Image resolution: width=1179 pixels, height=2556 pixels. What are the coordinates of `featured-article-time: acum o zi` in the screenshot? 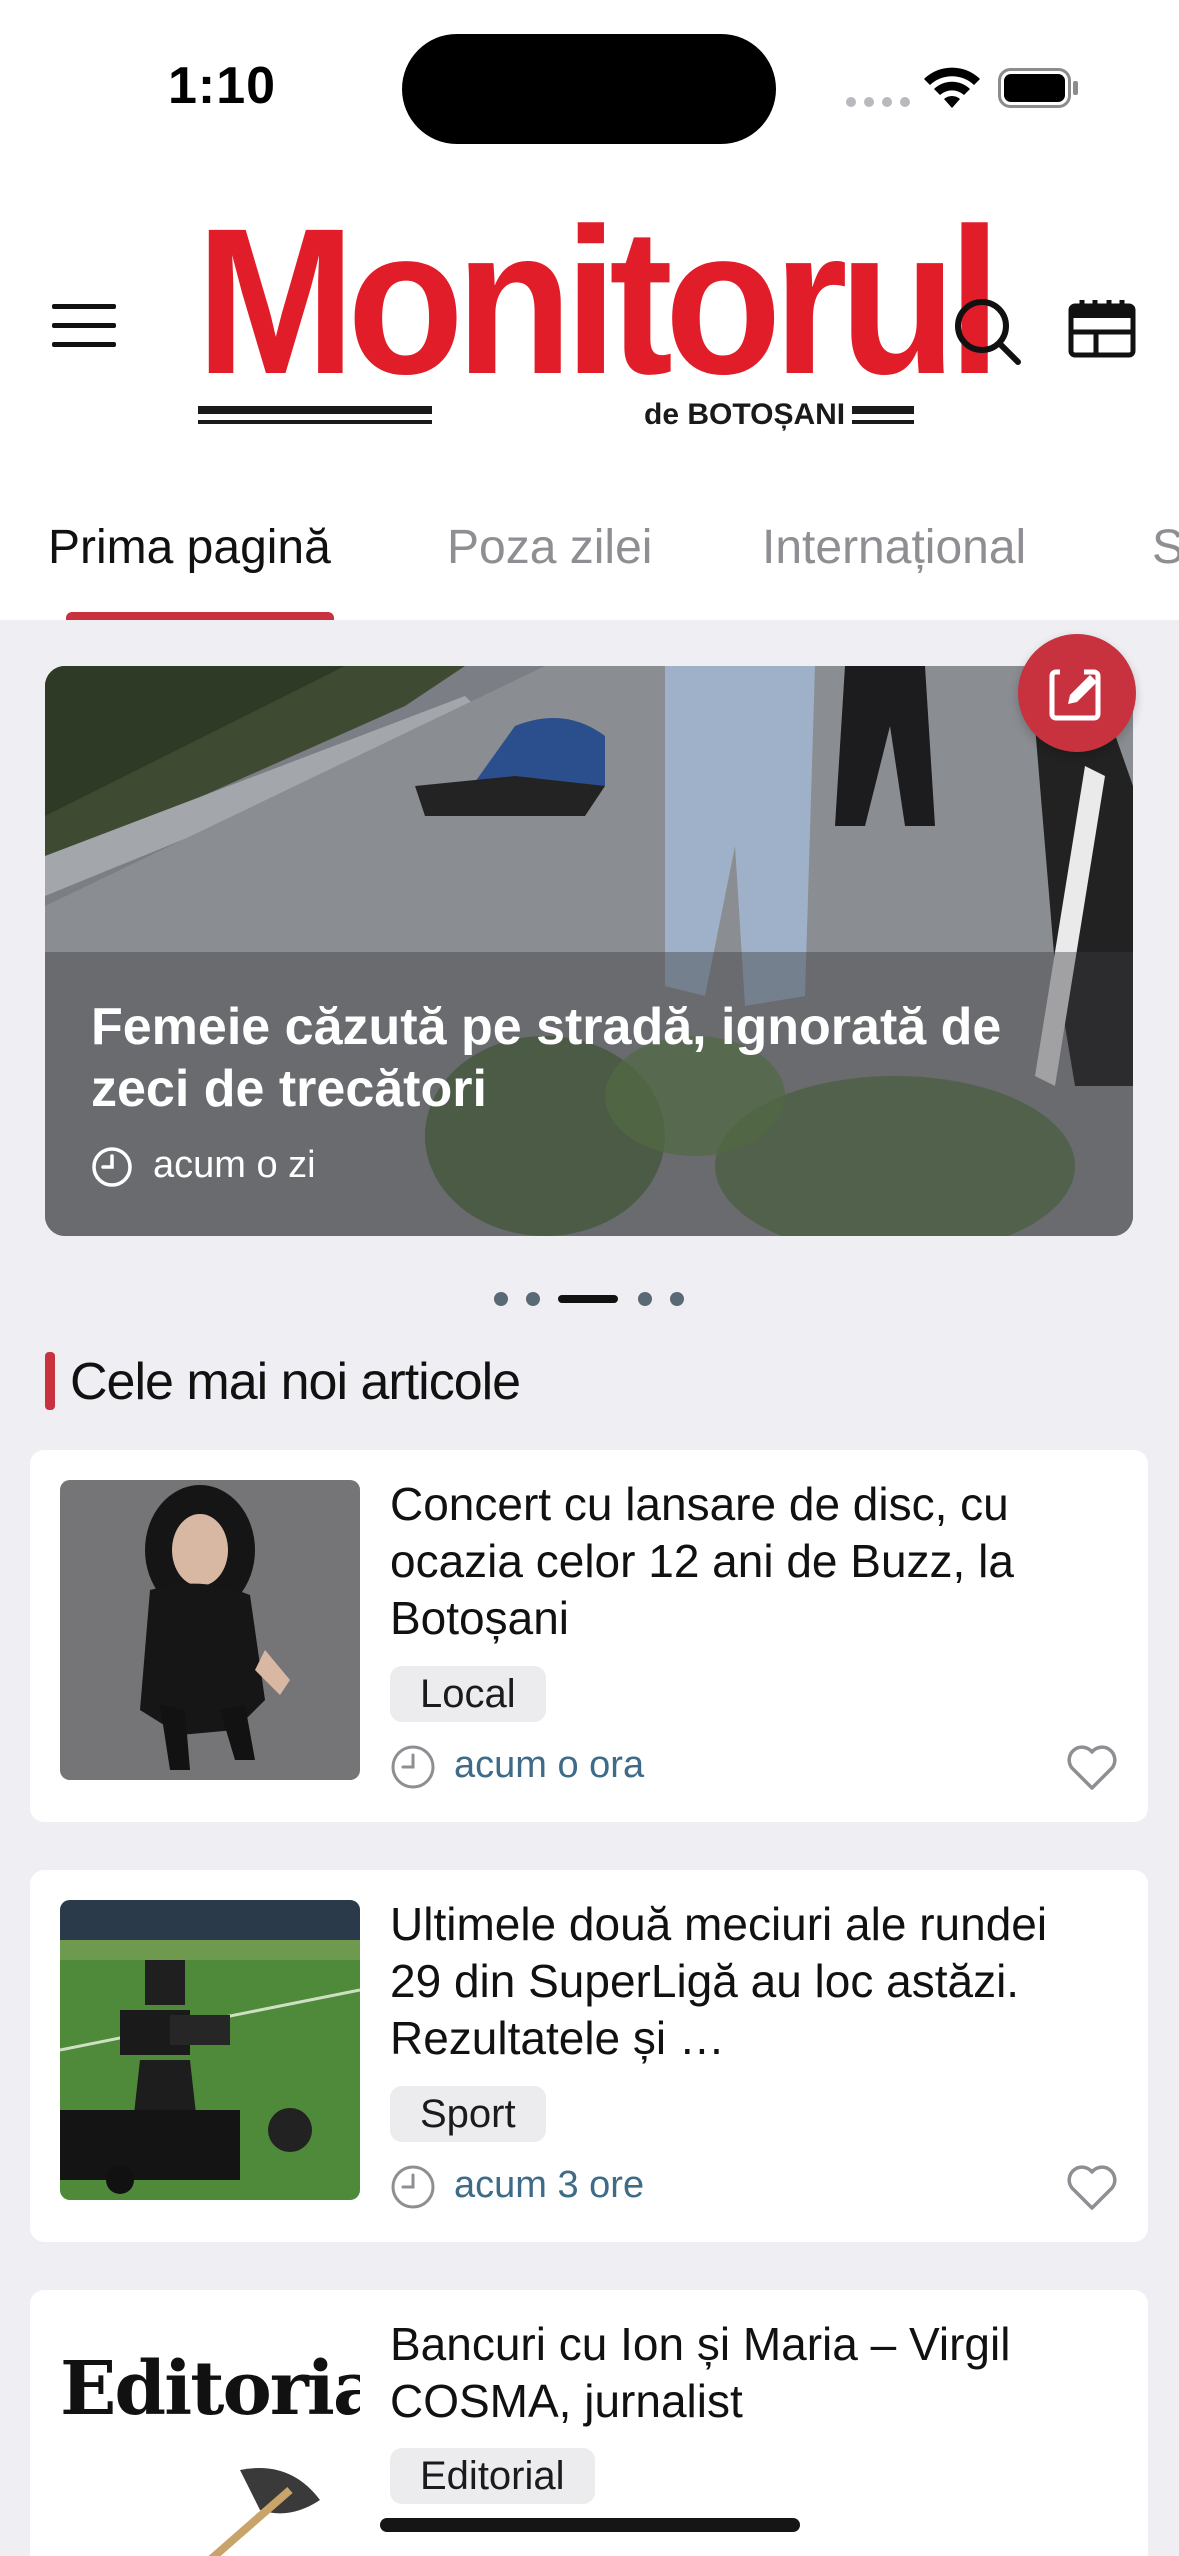 It's located at (234, 1165).